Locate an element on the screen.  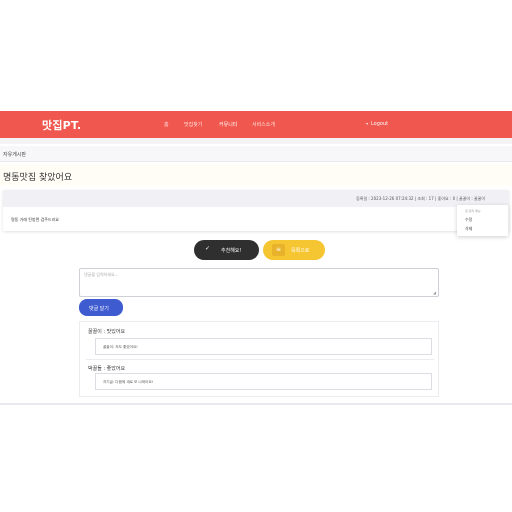
submit-comment-button: 댓글 달기 is located at coordinates (101, 307).